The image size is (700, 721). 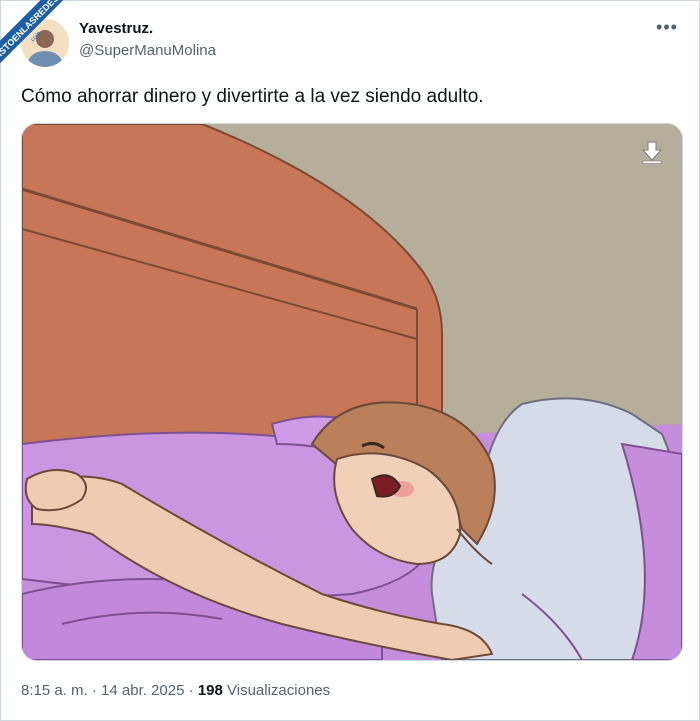 I want to click on download-button, so click(x=652, y=152).